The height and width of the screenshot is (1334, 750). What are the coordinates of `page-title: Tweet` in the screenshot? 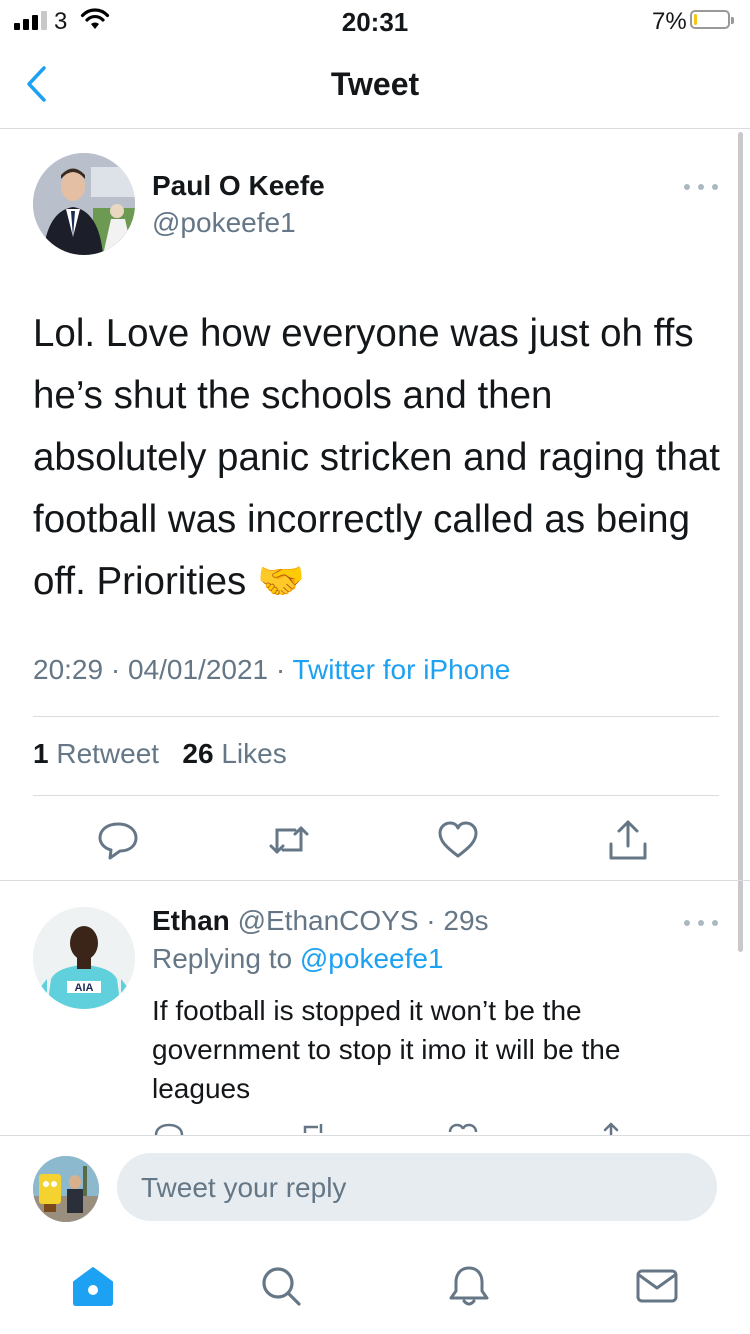 It's located at (375, 84).